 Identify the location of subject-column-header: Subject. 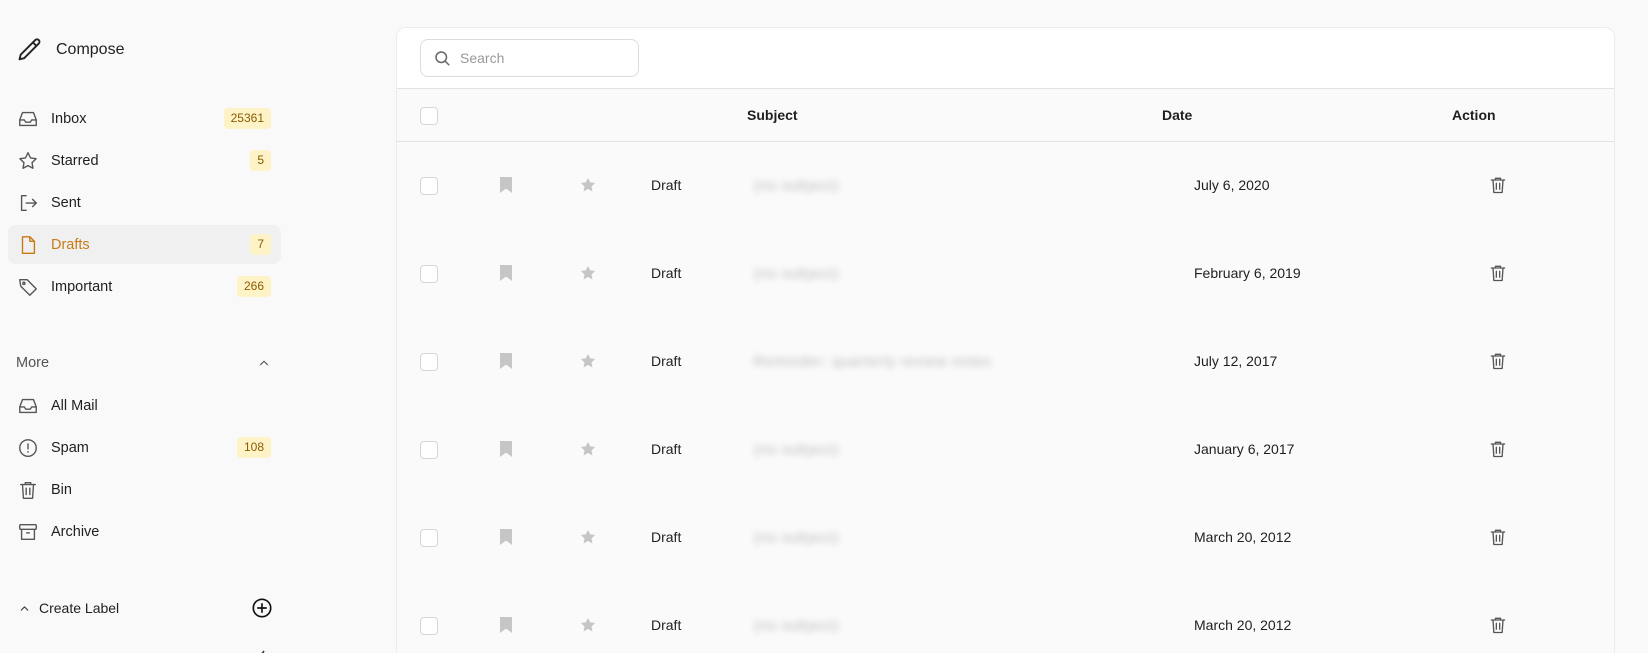
(772, 115).